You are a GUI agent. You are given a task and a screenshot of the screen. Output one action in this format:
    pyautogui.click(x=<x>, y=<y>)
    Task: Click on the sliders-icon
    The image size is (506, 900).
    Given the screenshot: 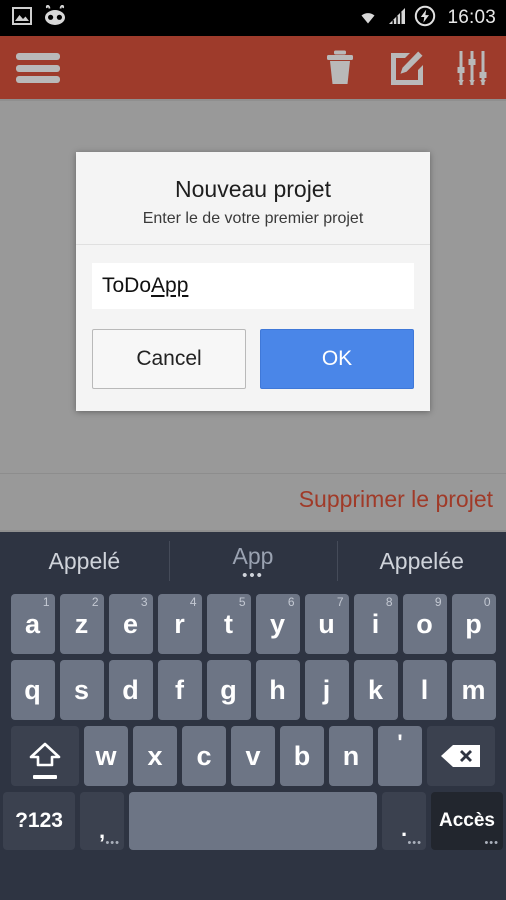 What is the action you would take?
    pyautogui.click(x=472, y=68)
    